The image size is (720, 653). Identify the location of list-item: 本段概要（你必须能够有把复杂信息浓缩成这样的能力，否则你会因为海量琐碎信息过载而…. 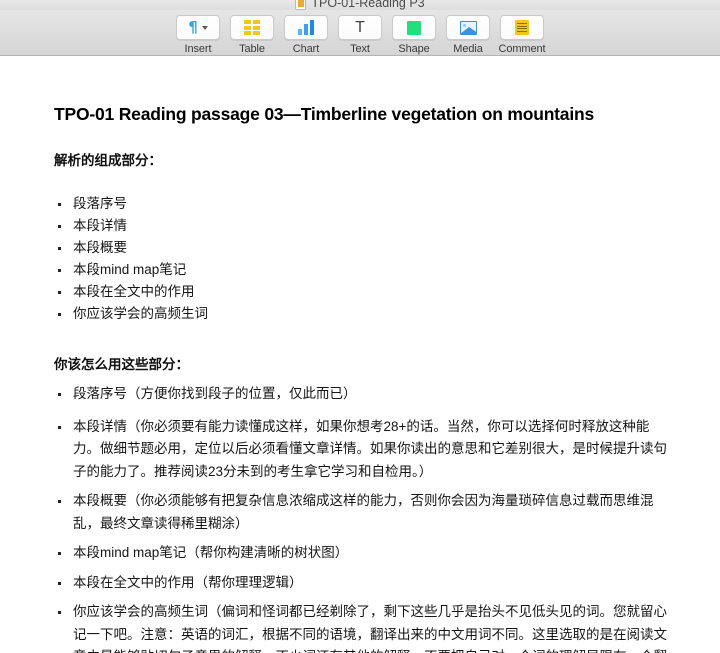
(365, 512).